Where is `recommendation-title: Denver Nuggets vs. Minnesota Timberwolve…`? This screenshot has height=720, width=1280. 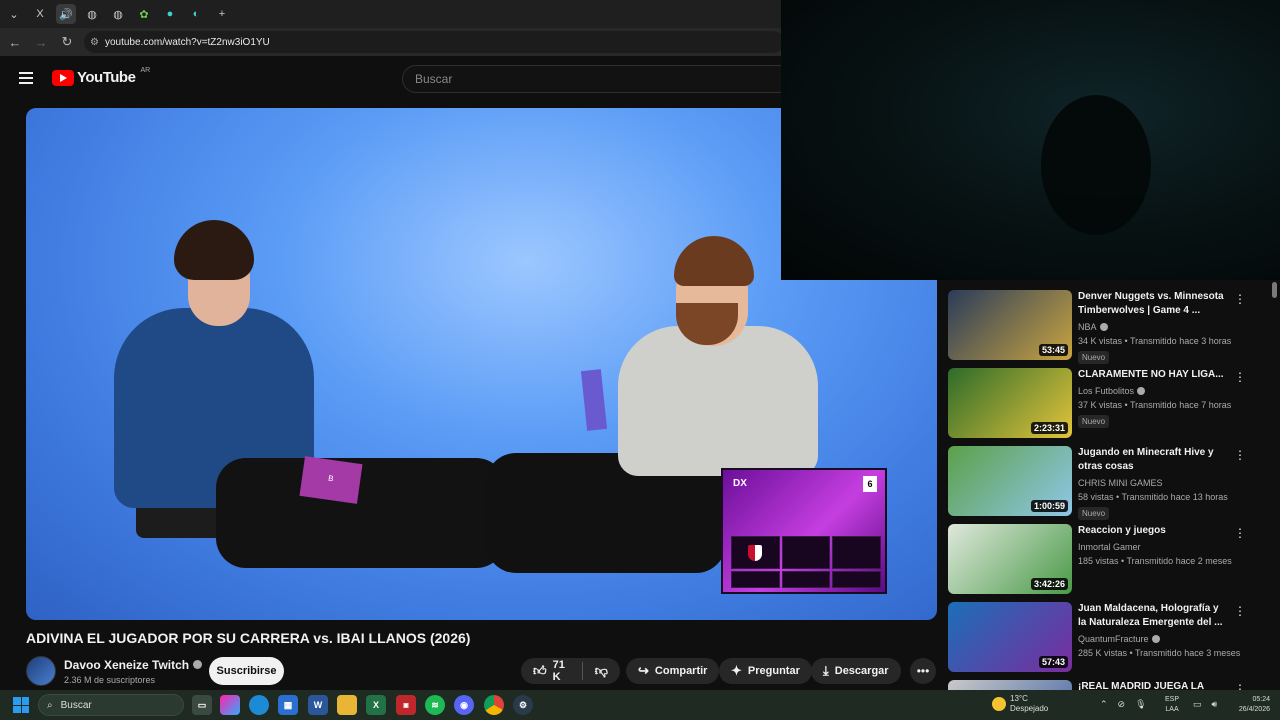
recommendation-title: Denver Nuggets vs. Minnesota Timberwolve… is located at coordinates (1153, 304).